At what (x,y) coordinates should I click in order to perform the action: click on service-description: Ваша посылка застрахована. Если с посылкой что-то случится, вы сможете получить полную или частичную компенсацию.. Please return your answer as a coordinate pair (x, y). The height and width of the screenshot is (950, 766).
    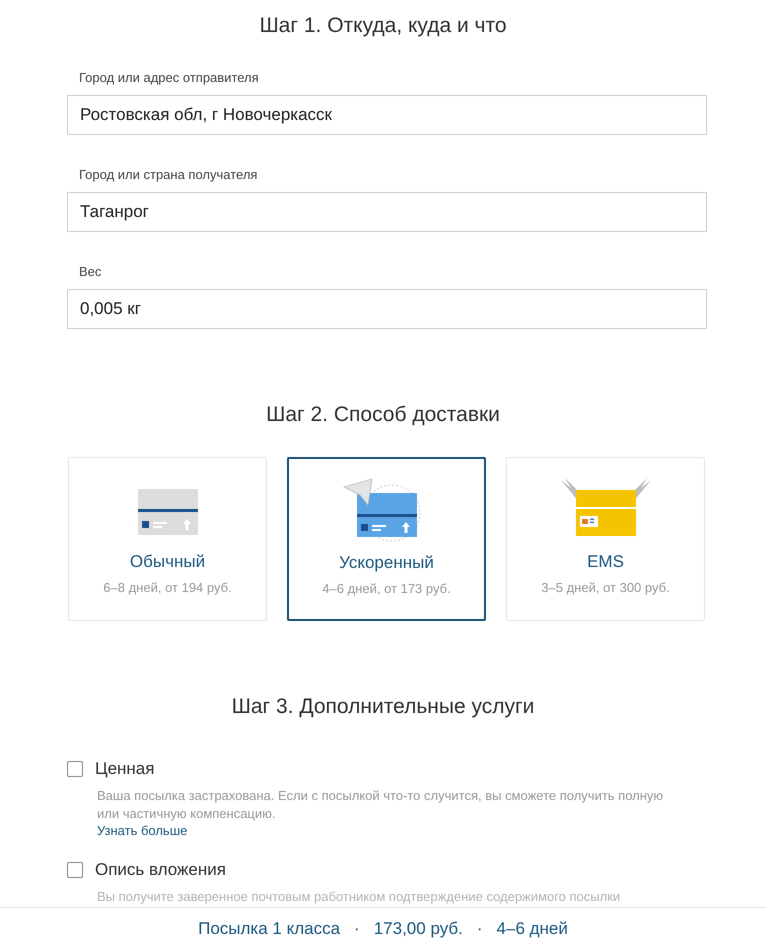
    Looking at the image, I should click on (380, 805).